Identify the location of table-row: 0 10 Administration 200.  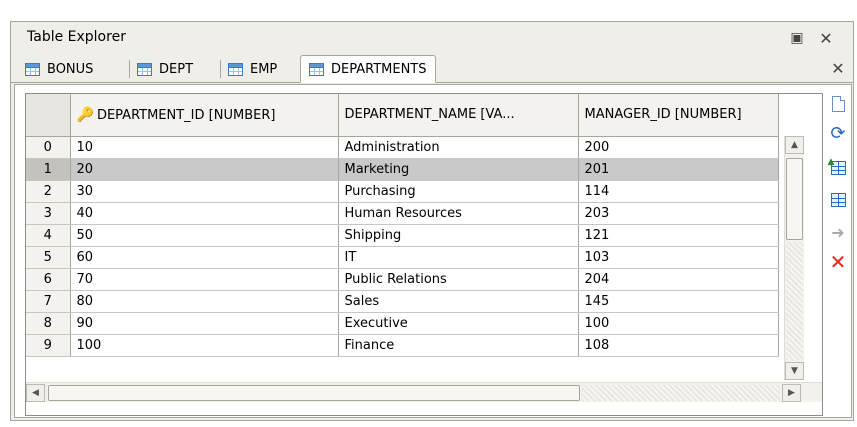
(402, 147).